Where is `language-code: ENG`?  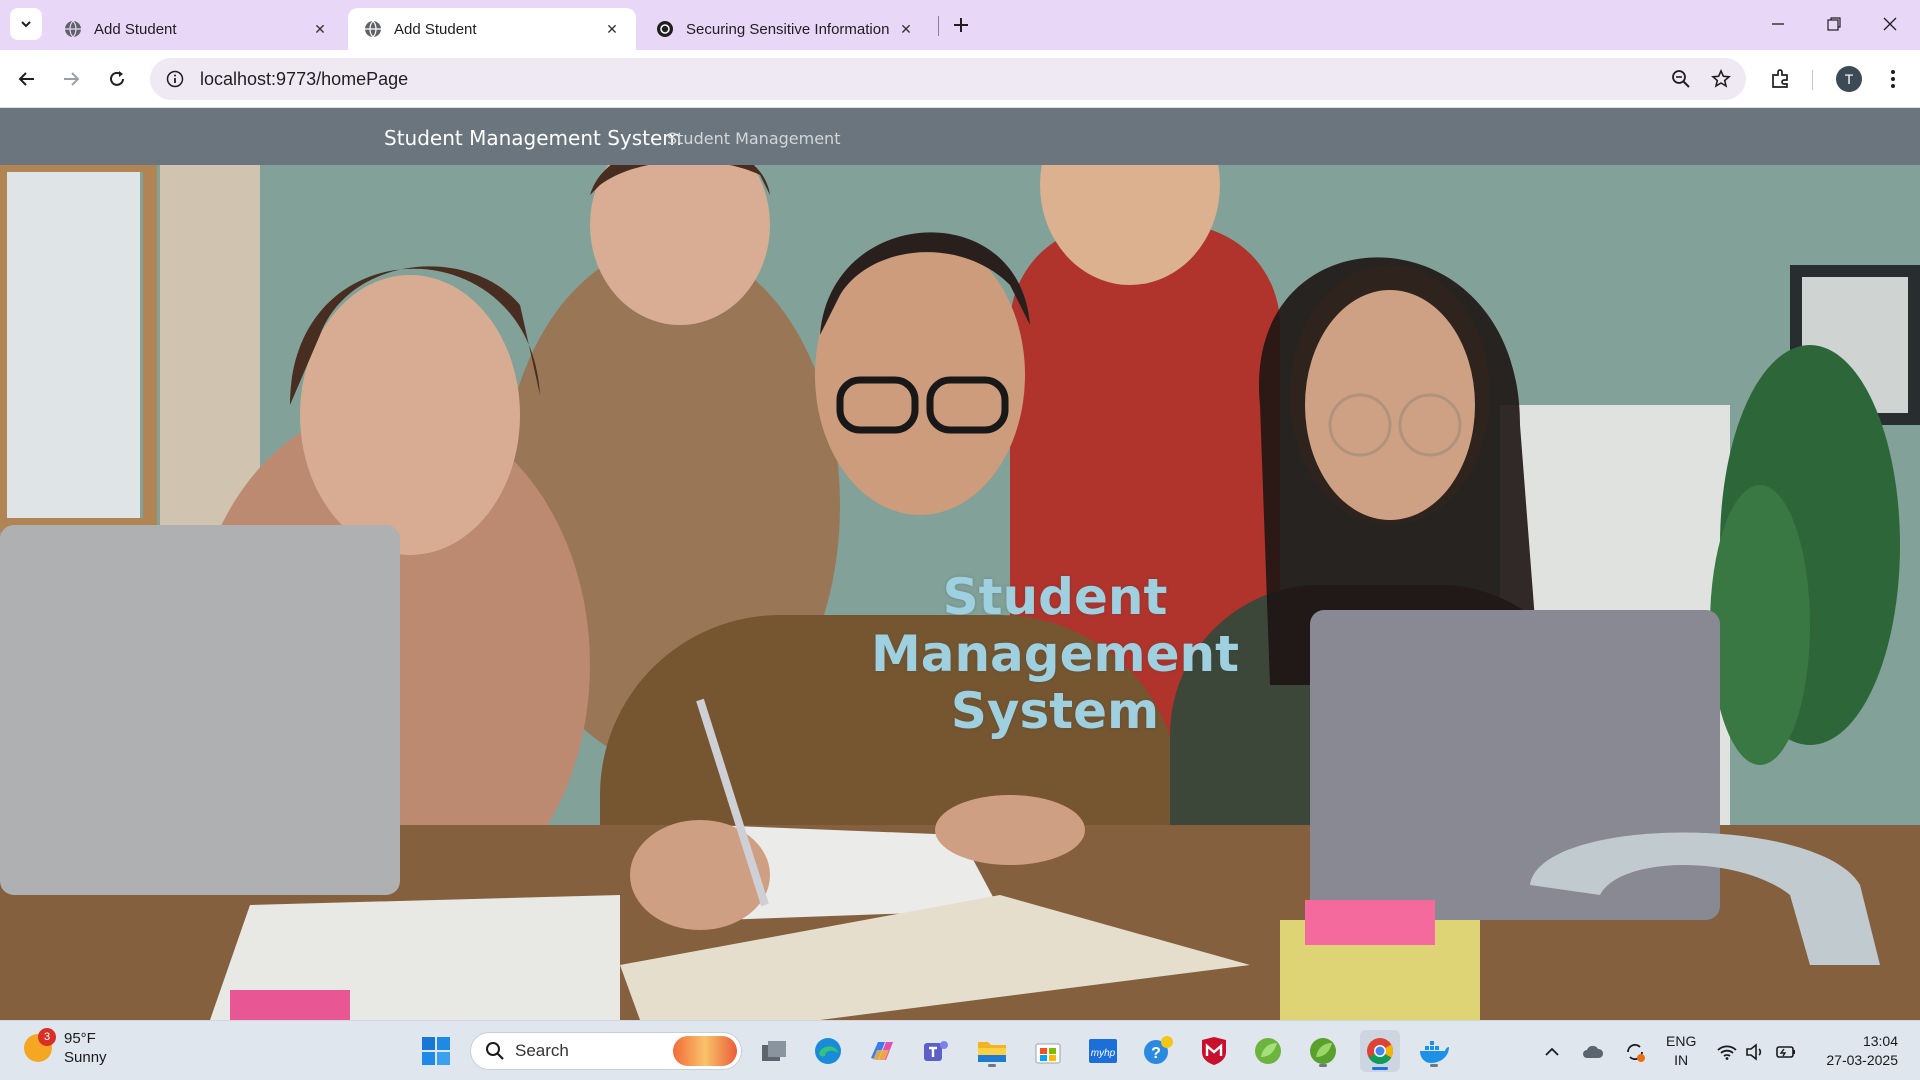 language-code: ENG is located at coordinates (1681, 1041).